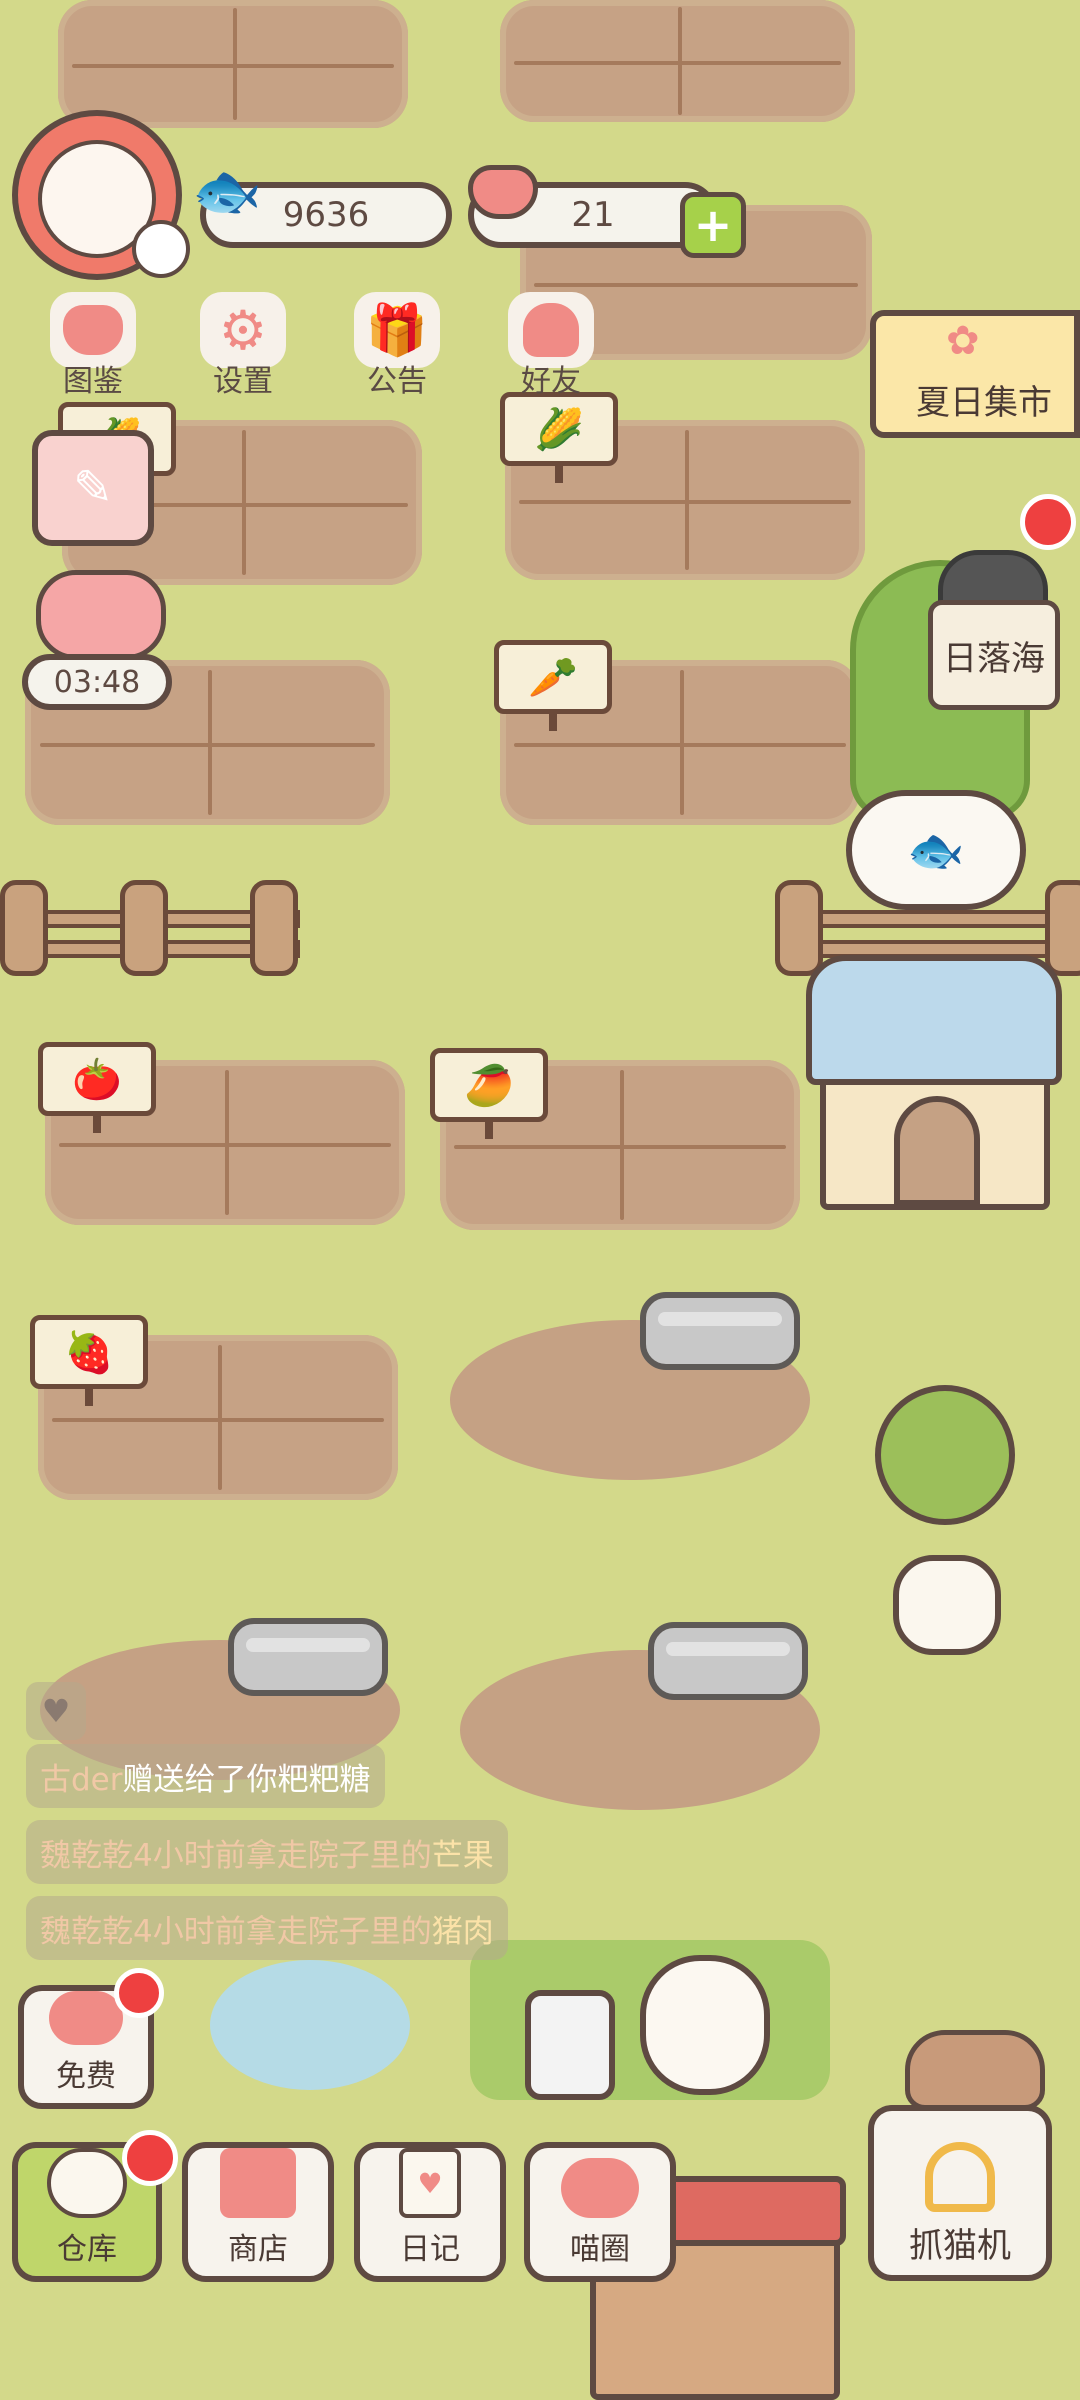 This screenshot has height=2400, width=1080. What do you see at coordinates (102, 195) in the screenshot?
I see `player-avatar` at bounding box center [102, 195].